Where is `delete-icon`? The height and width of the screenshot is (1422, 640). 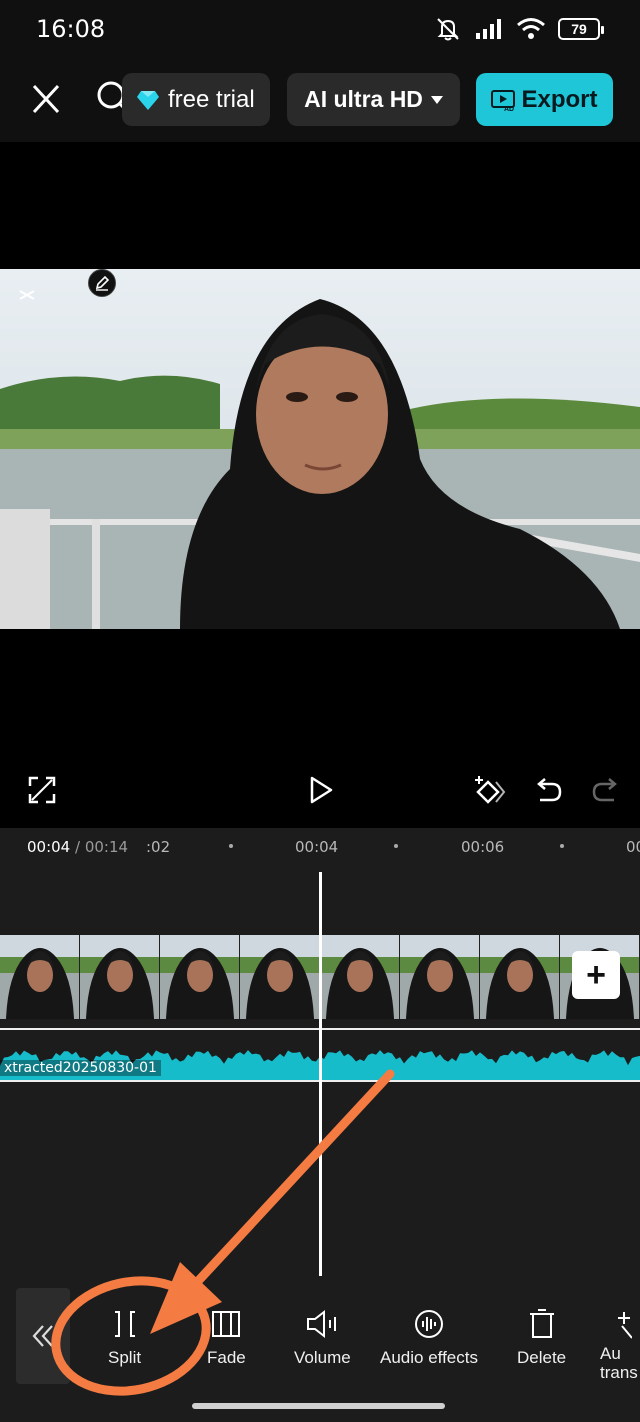
delete-icon is located at coordinates (541, 1323).